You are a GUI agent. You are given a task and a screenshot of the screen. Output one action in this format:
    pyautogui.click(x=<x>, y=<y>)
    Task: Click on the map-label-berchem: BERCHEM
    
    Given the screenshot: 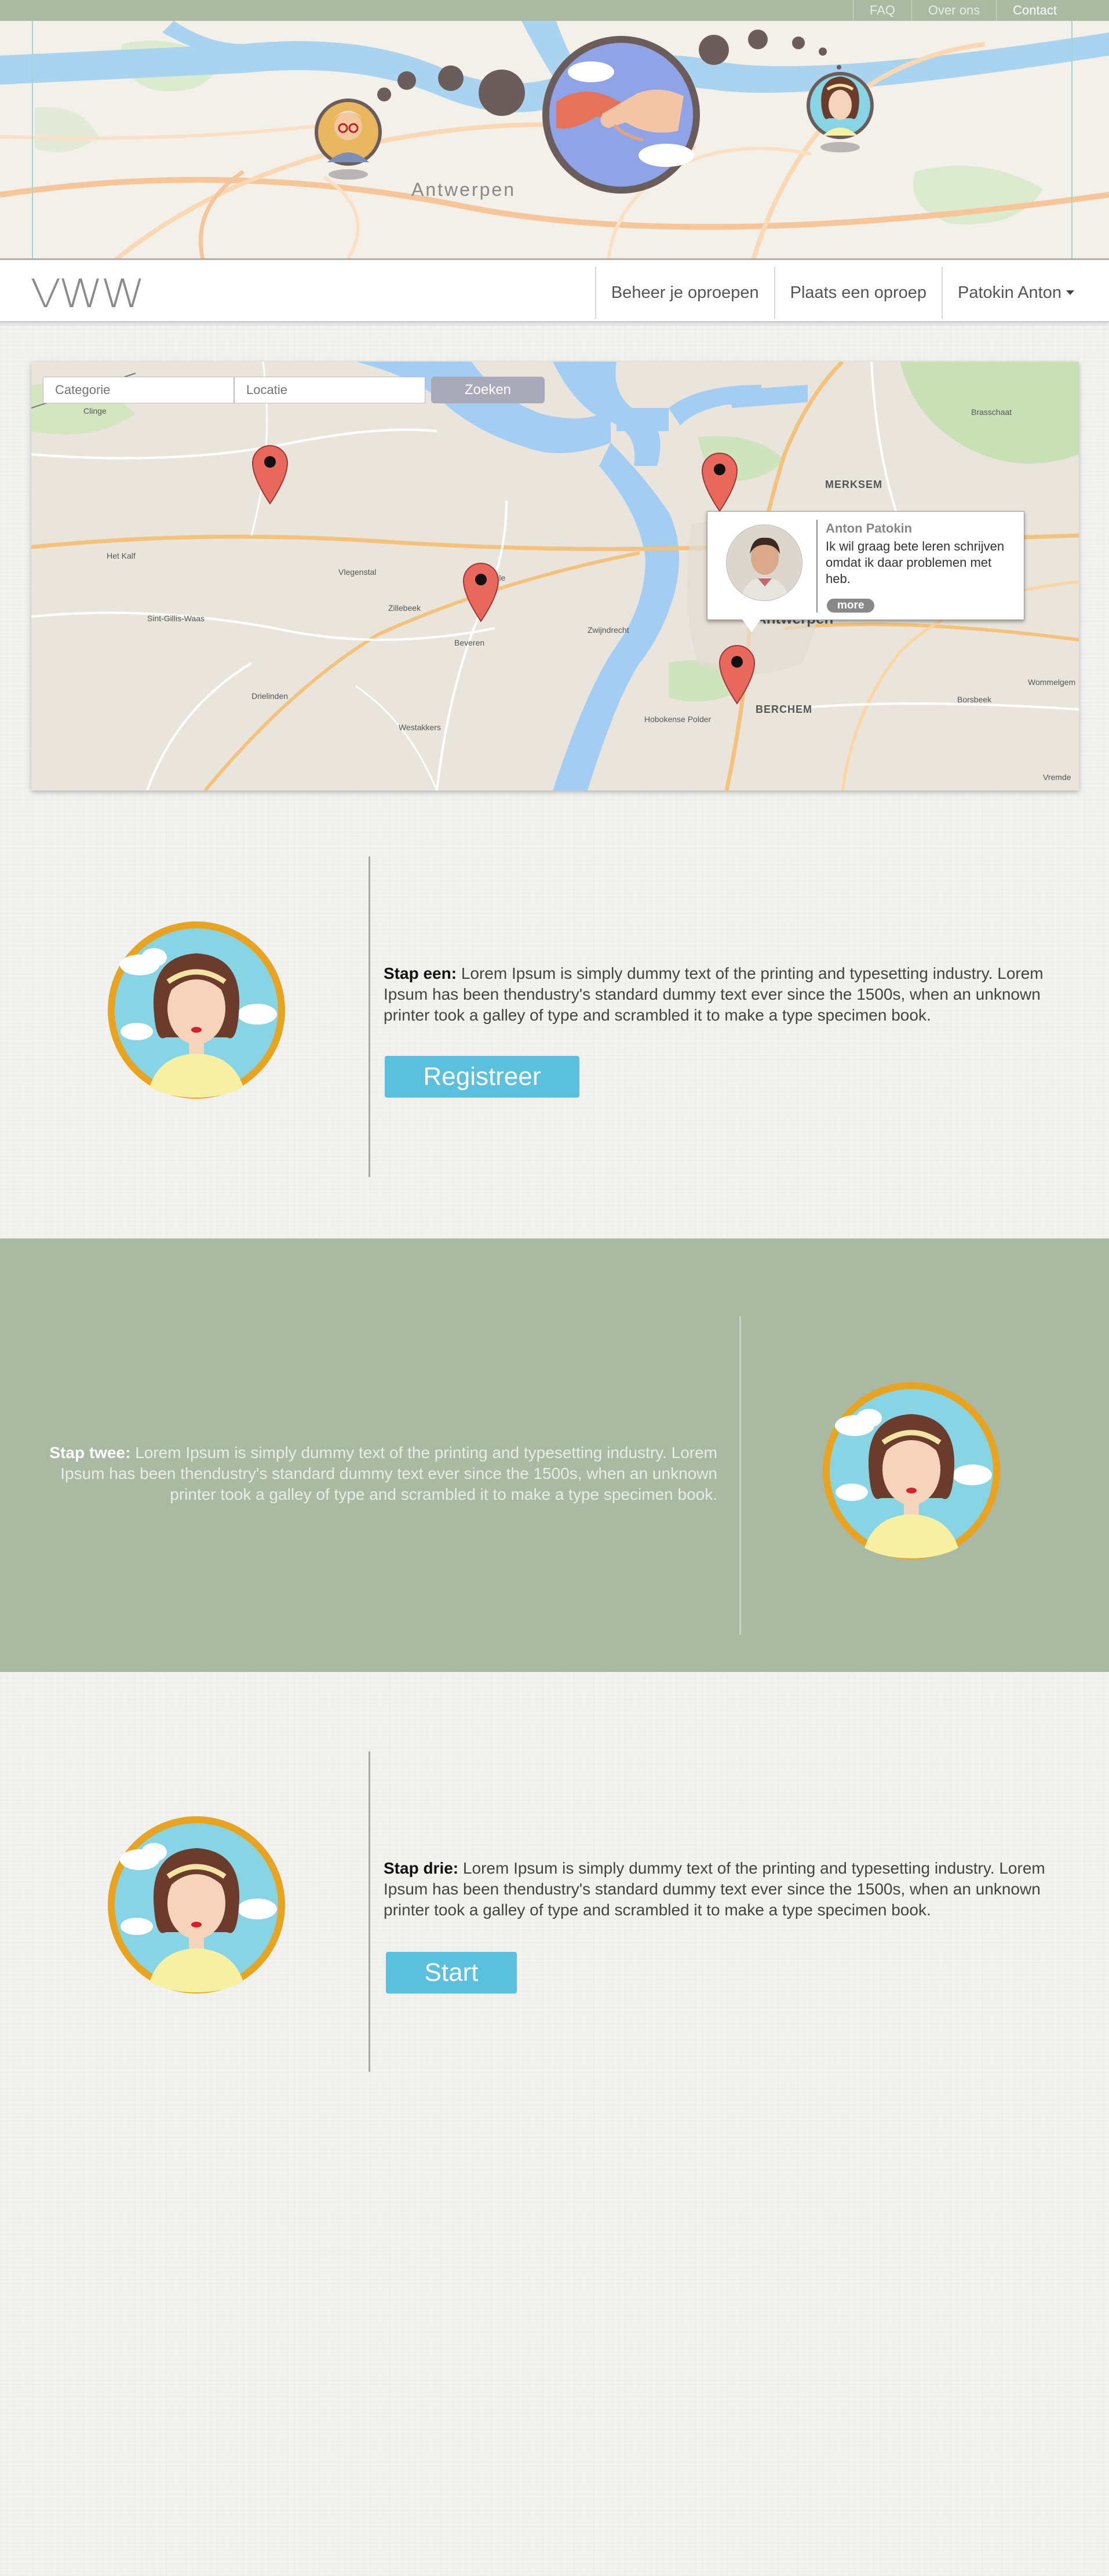 What is the action you would take?
    pyautogui.click(x=784, y=709)
    